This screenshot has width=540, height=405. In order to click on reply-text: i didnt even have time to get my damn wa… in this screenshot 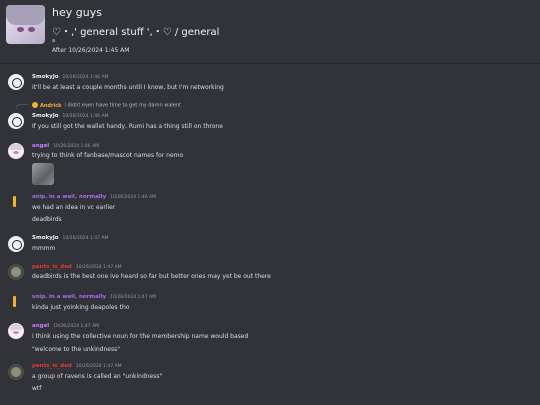, I will do `click(122, 105)`.